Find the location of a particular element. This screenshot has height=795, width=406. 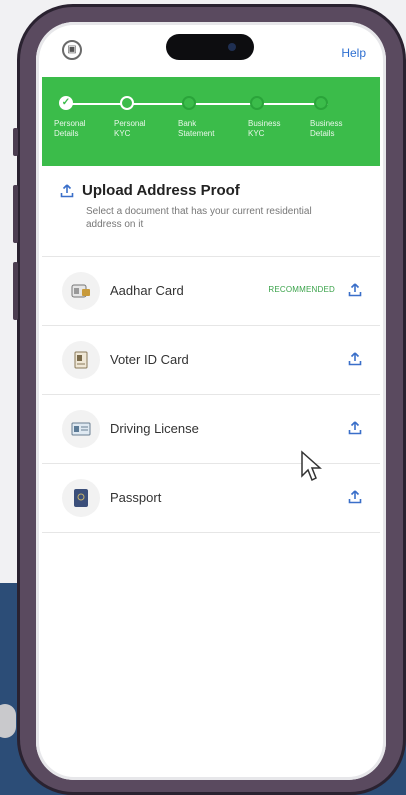

voter-id-icon is located at coordinates (81, 360).